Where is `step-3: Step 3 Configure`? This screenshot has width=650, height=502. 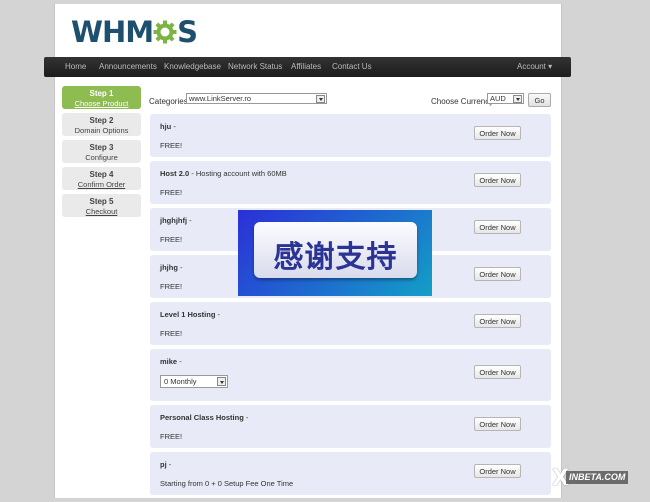 step-3: Step 3 Configure is located at coordinates (101, 151).